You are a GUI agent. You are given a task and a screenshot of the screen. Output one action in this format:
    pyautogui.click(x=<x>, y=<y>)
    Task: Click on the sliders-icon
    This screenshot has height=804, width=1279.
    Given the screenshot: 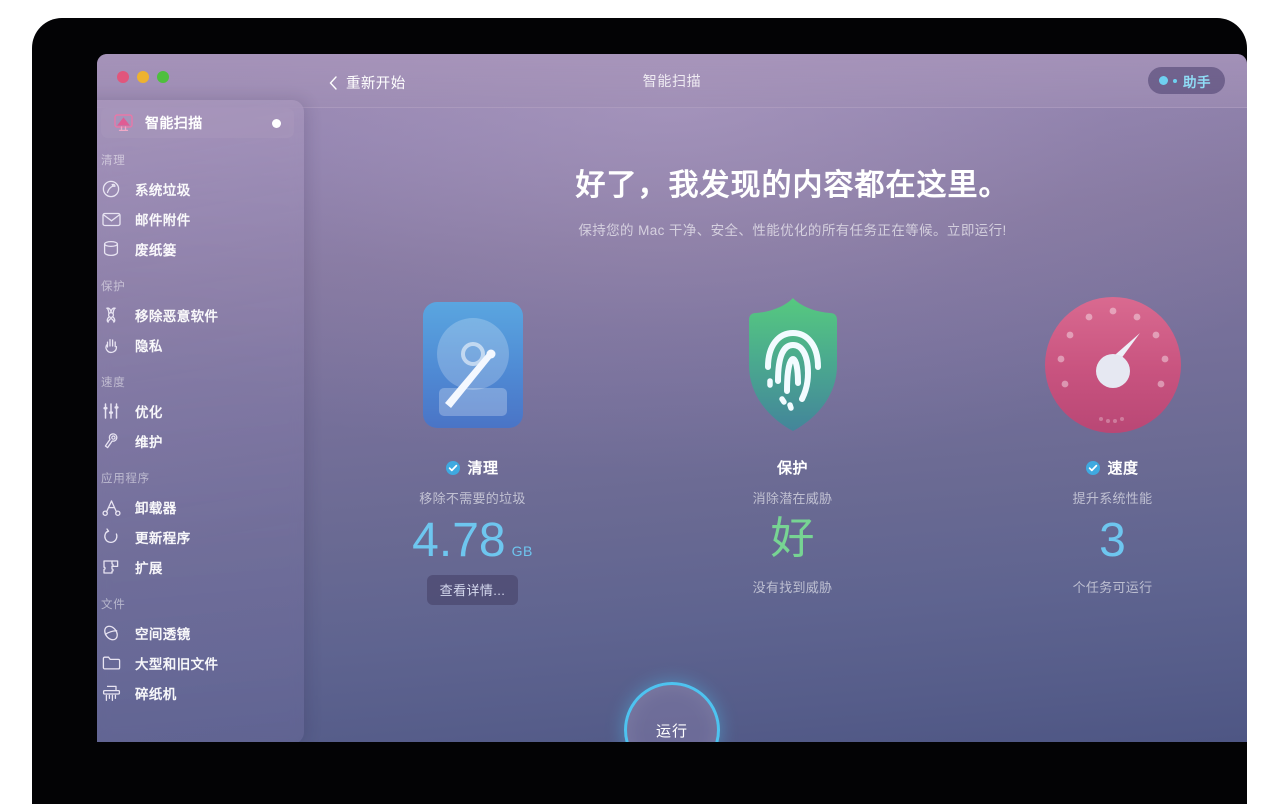 What is the action you would take?
    pyautogui.click(x=111, y=411)
    